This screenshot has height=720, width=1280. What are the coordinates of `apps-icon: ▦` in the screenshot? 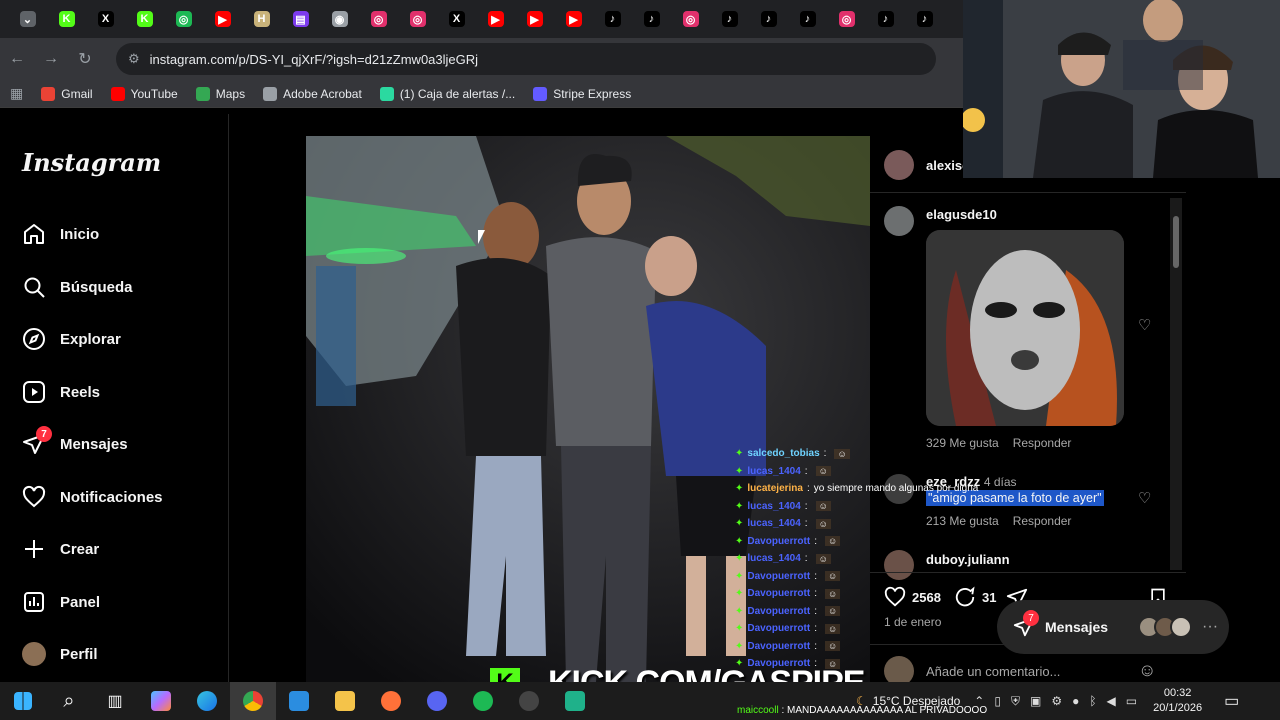 It's located at (16, 93).